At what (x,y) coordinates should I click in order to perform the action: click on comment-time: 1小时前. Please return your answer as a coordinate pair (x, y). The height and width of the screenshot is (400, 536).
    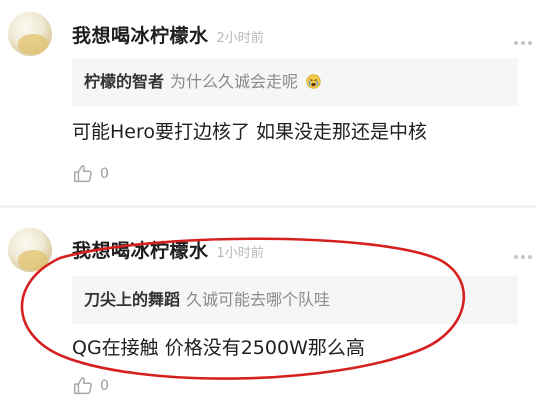
    Looking at the image, I should click on (240, 253).